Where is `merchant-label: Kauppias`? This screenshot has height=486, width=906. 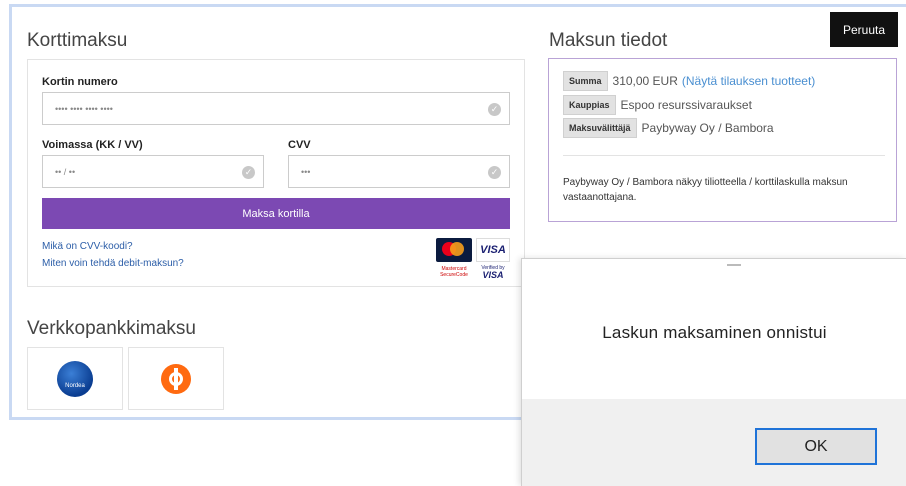 merchant-label: Kauppias is located at coordinates (589, 105).